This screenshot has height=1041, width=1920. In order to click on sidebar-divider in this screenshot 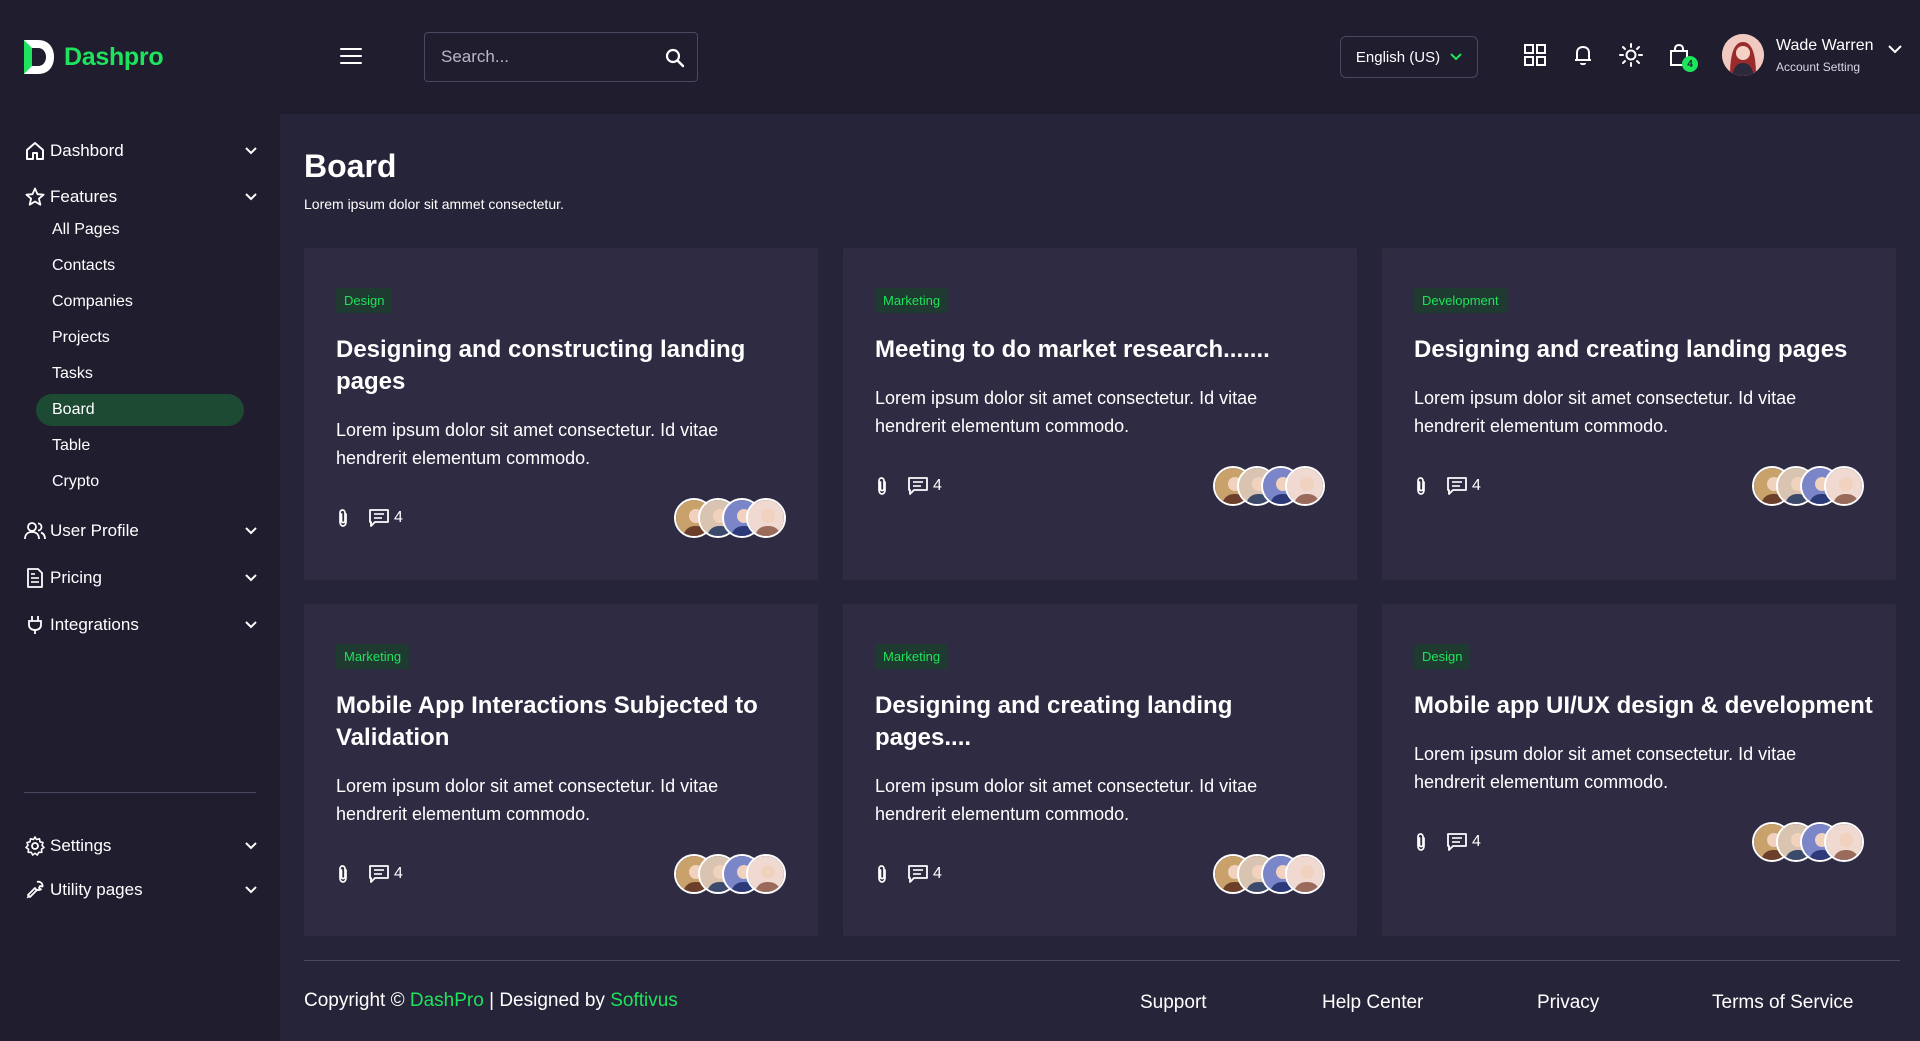, I will do `click(140, 792)`.